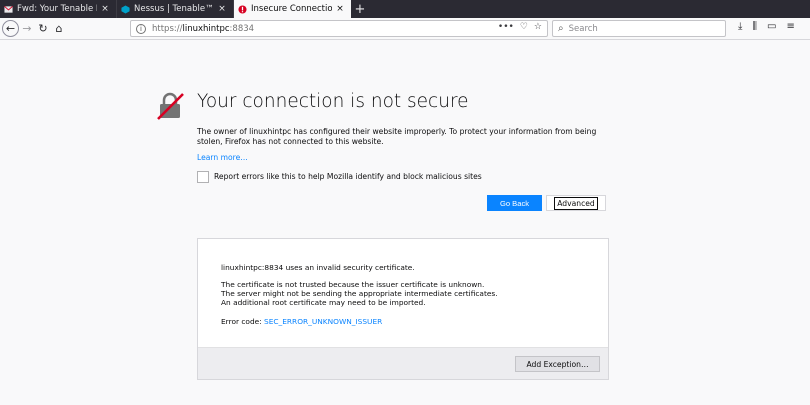  Describe the element at coordinates (141, 28) in the screenshot. I see `info-icon: i` at that location.